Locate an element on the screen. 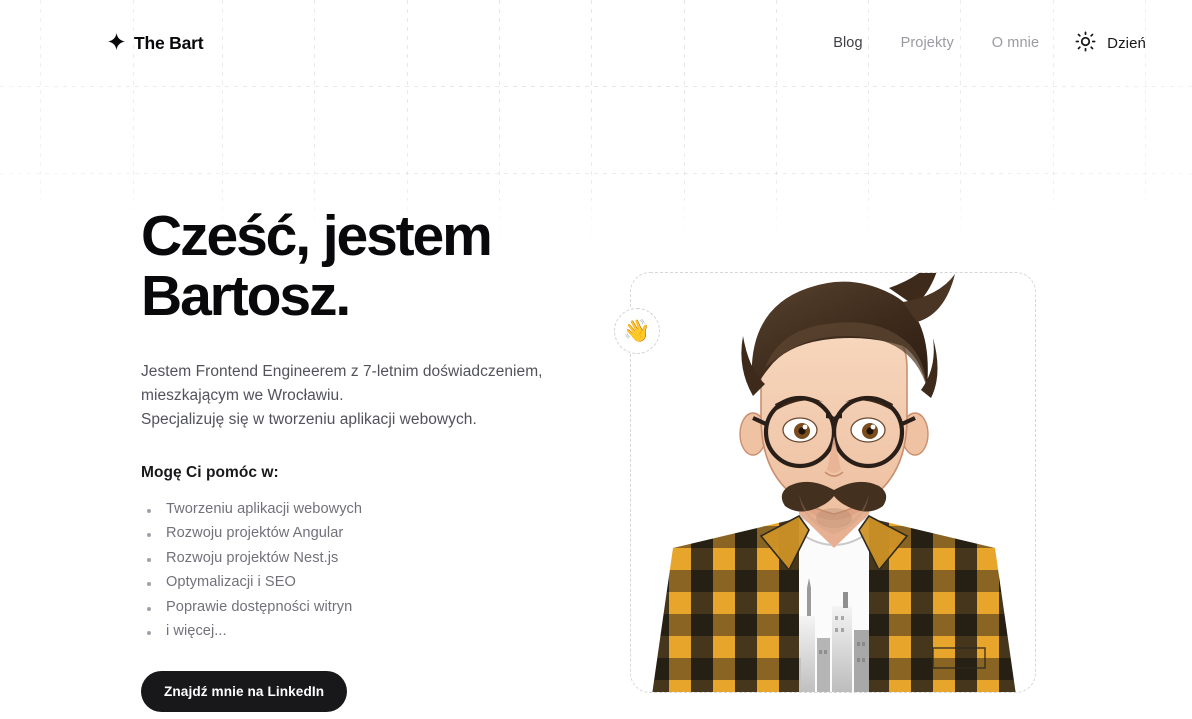  nav-item-projekty: Projekty is located at coordinates (927, 43).